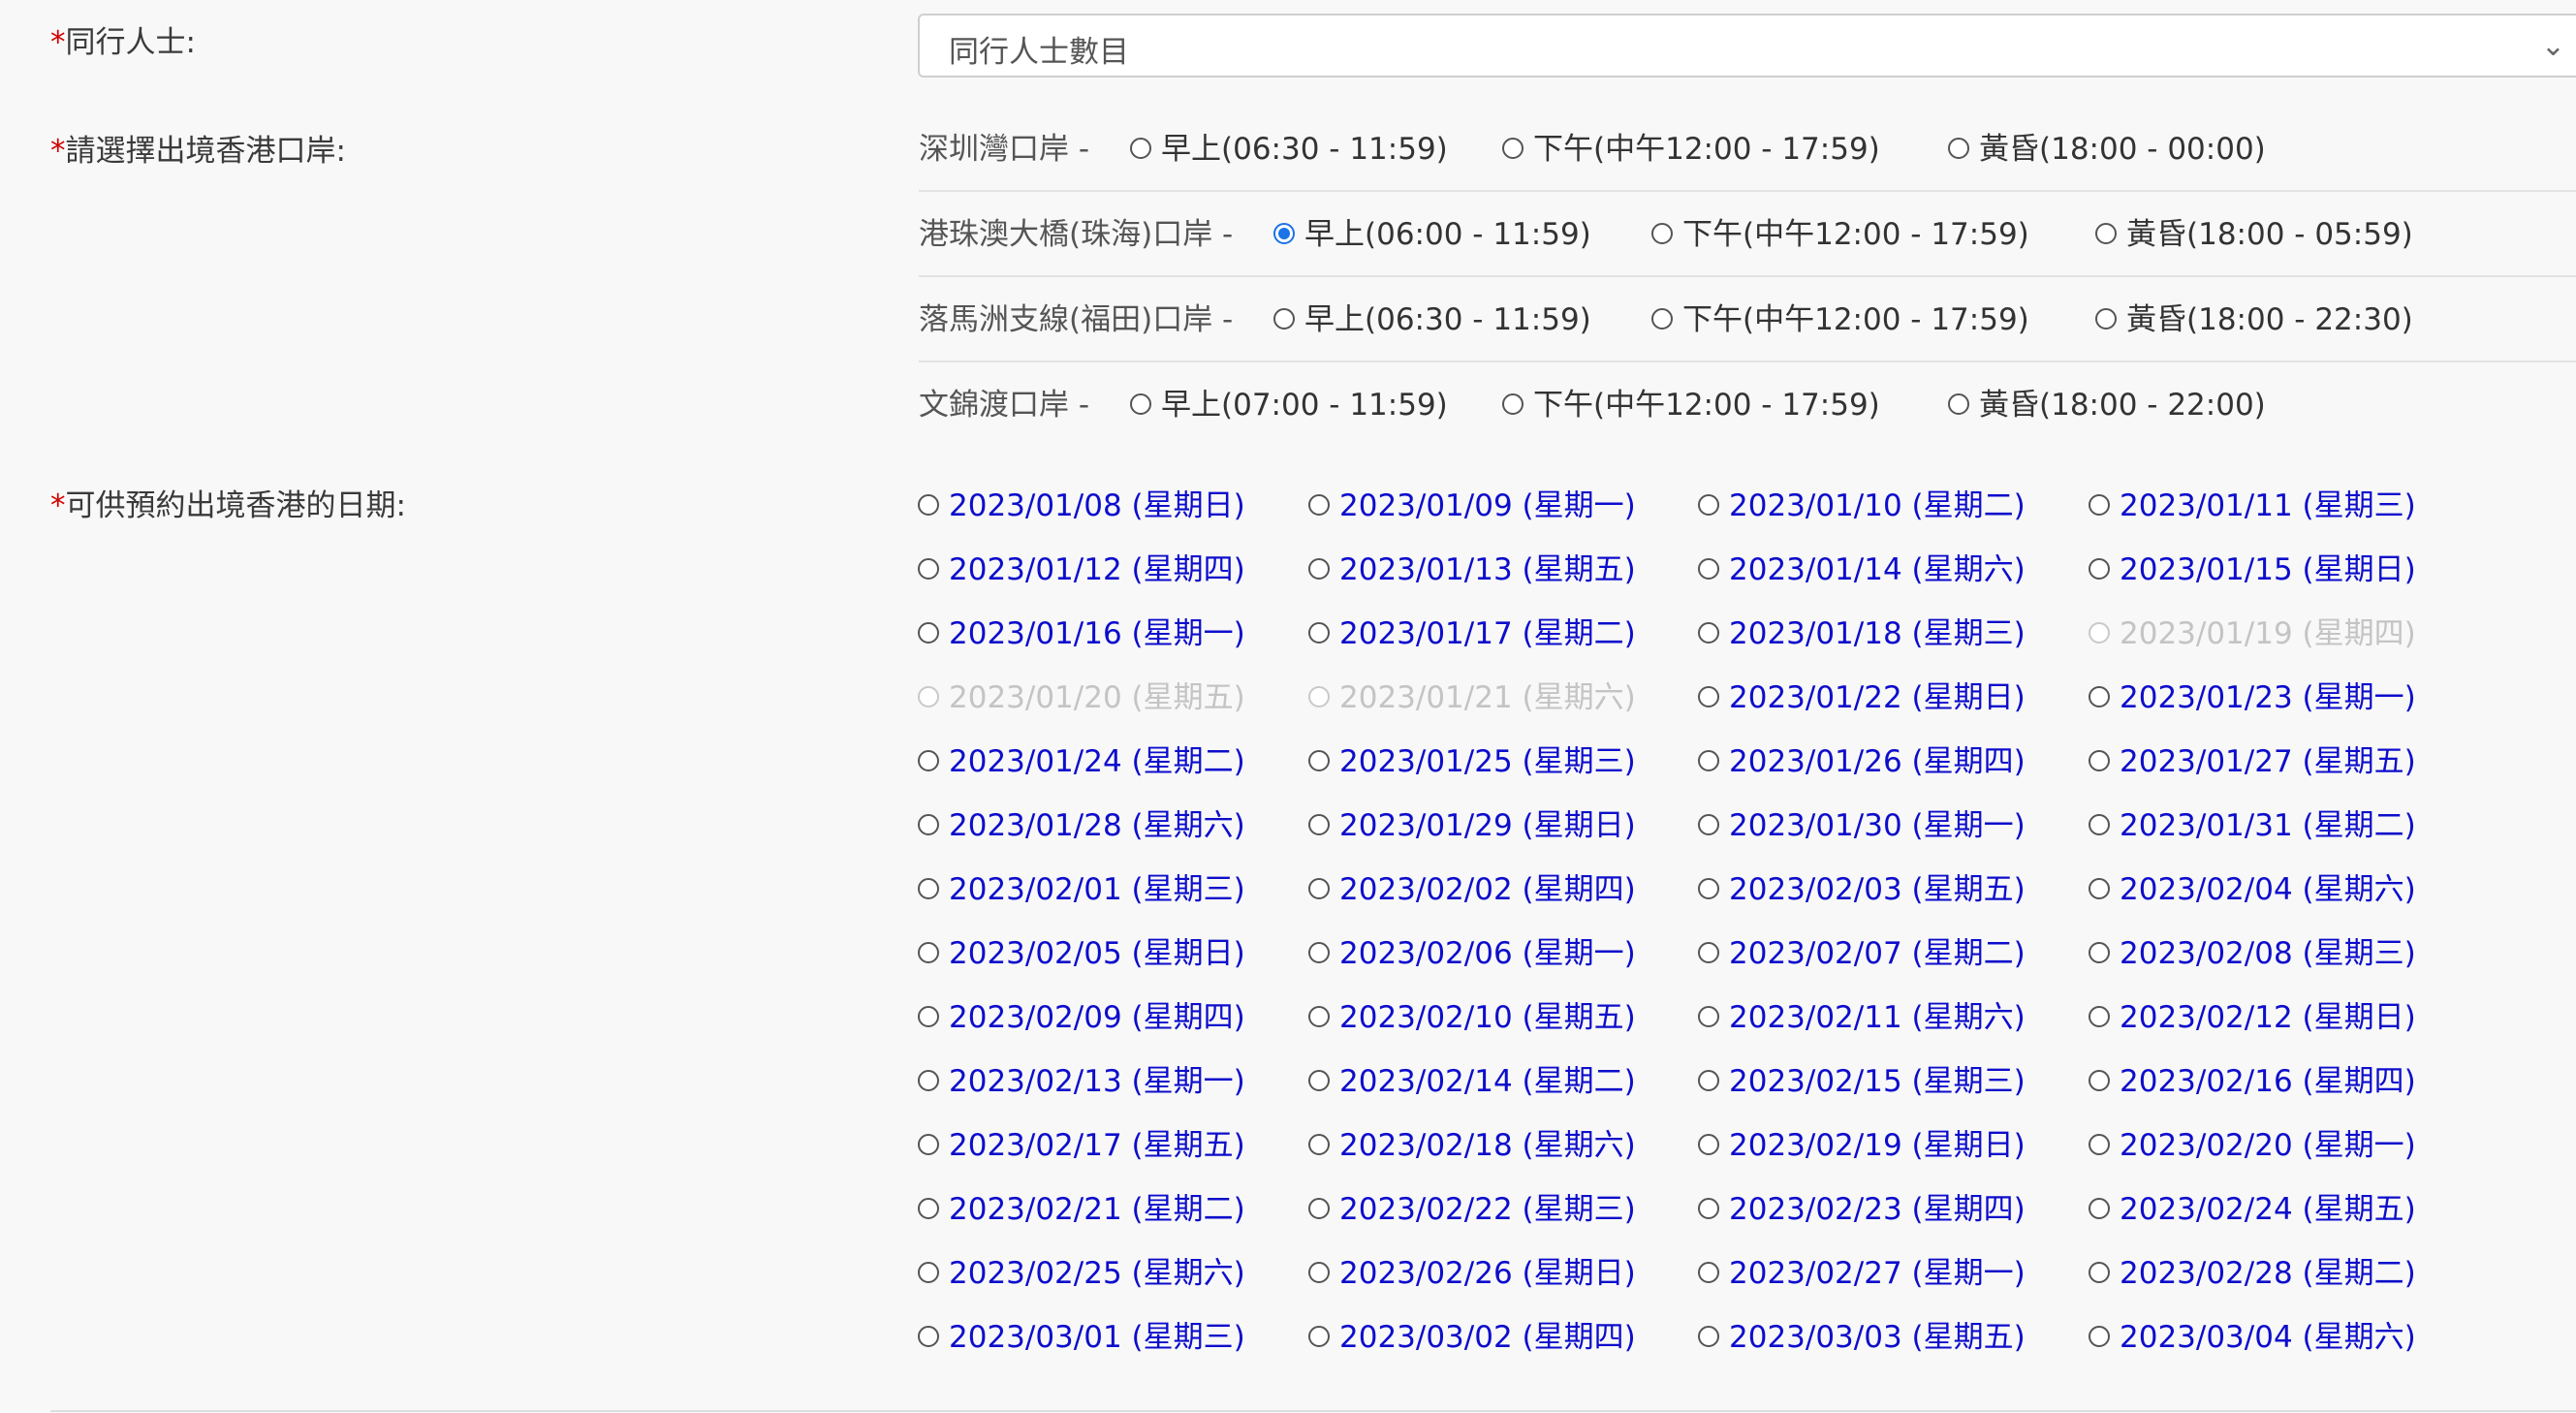 The image size is (2576, 1413). What do you see at coordinates (1862, 503) in the screenshot?
I see `date-option: 2023/01/10 (星期二)` at bounding box center [1862, 503].